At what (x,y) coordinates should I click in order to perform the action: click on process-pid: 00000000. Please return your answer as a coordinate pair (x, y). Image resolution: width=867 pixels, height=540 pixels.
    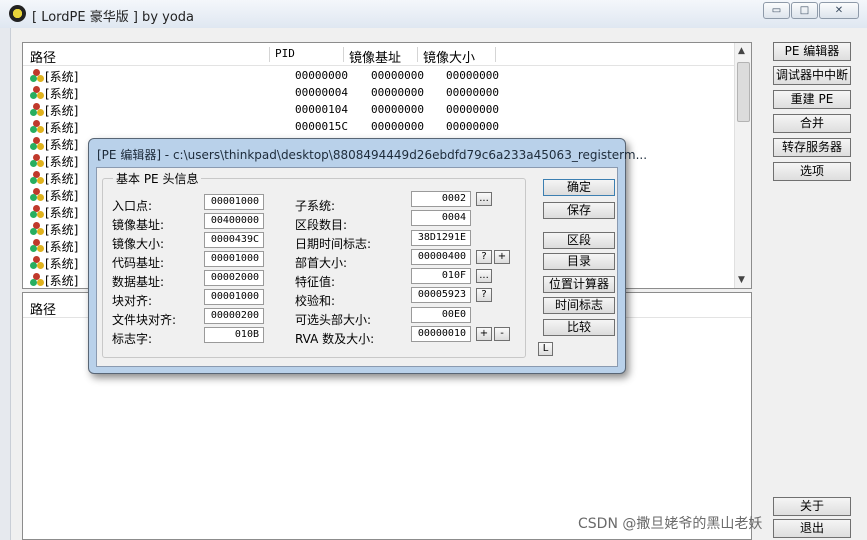
    Looking at the image, I should click on (321, 75).